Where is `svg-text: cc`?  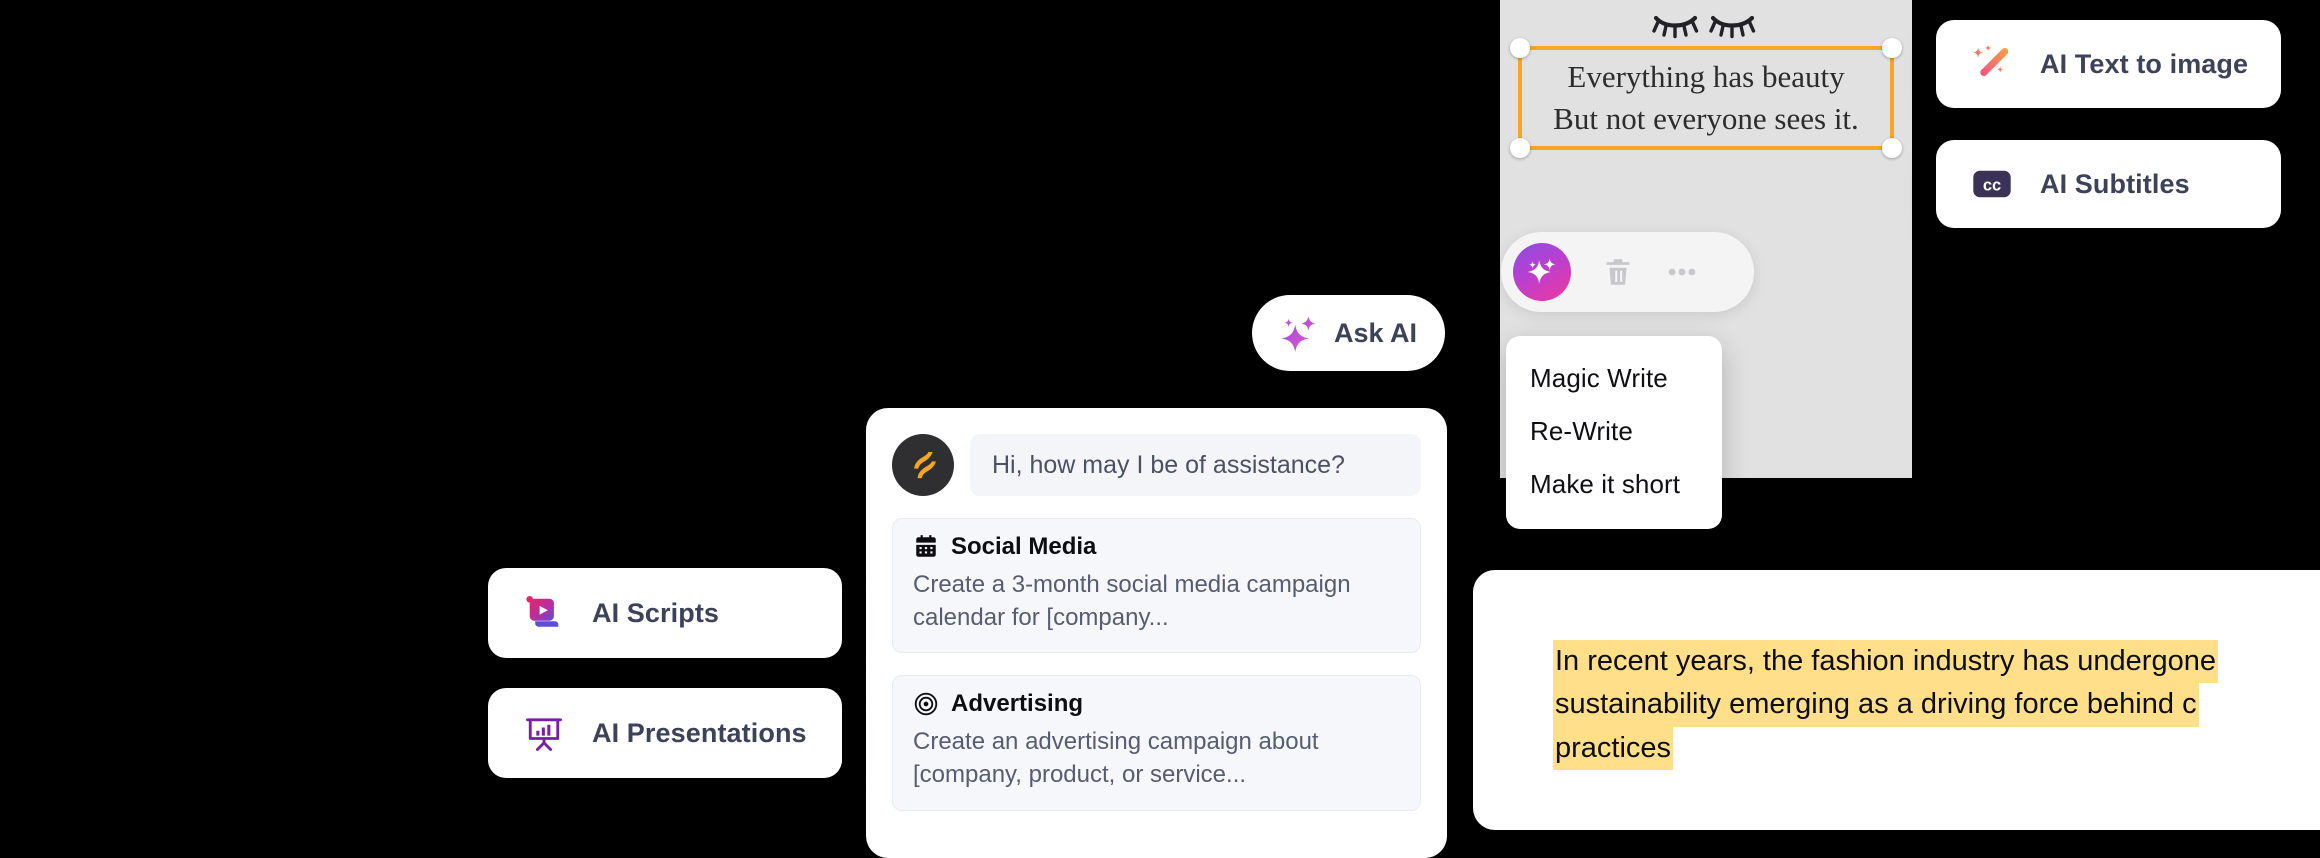
svg-text: cc is located at coordinates (1992, 186).